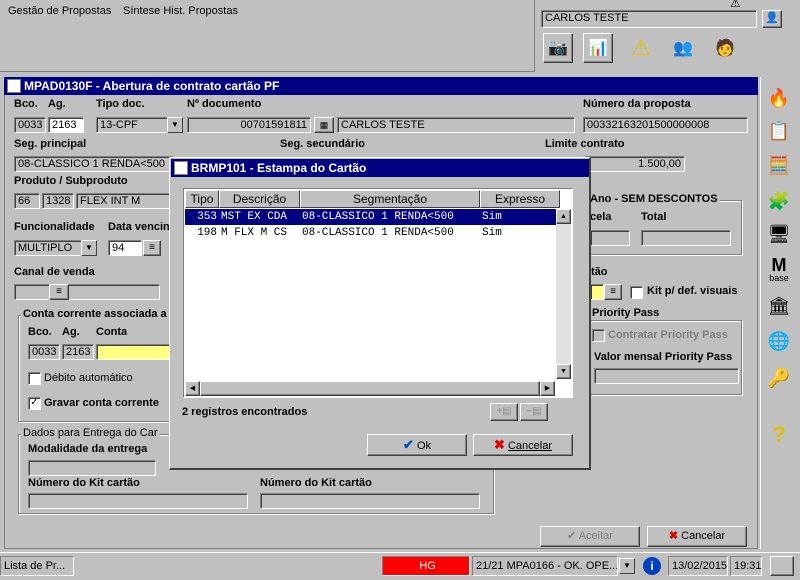 This screenshot has height=580, width=800. Describe the element at coordinates (71, 332) in the screenshot. I see `label-ag2: Ag.` at that location.